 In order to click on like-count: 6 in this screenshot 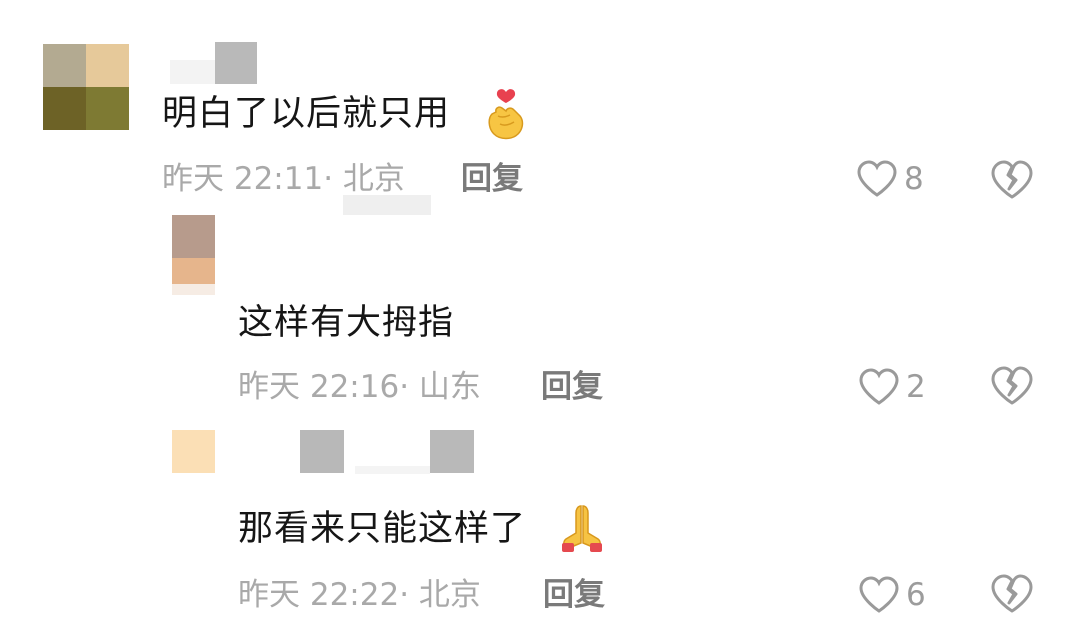, I will do `click(916, 594)`.